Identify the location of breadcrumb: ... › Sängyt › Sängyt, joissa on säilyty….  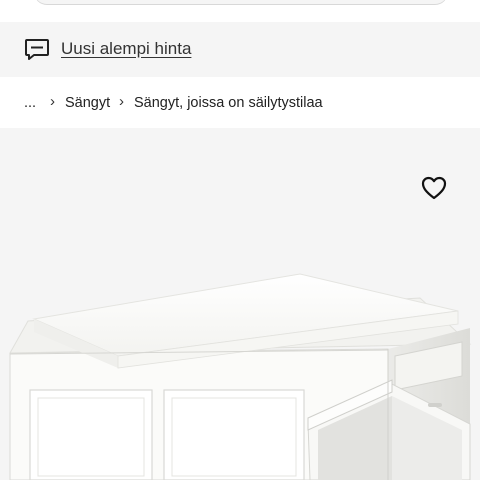
(240, 104).